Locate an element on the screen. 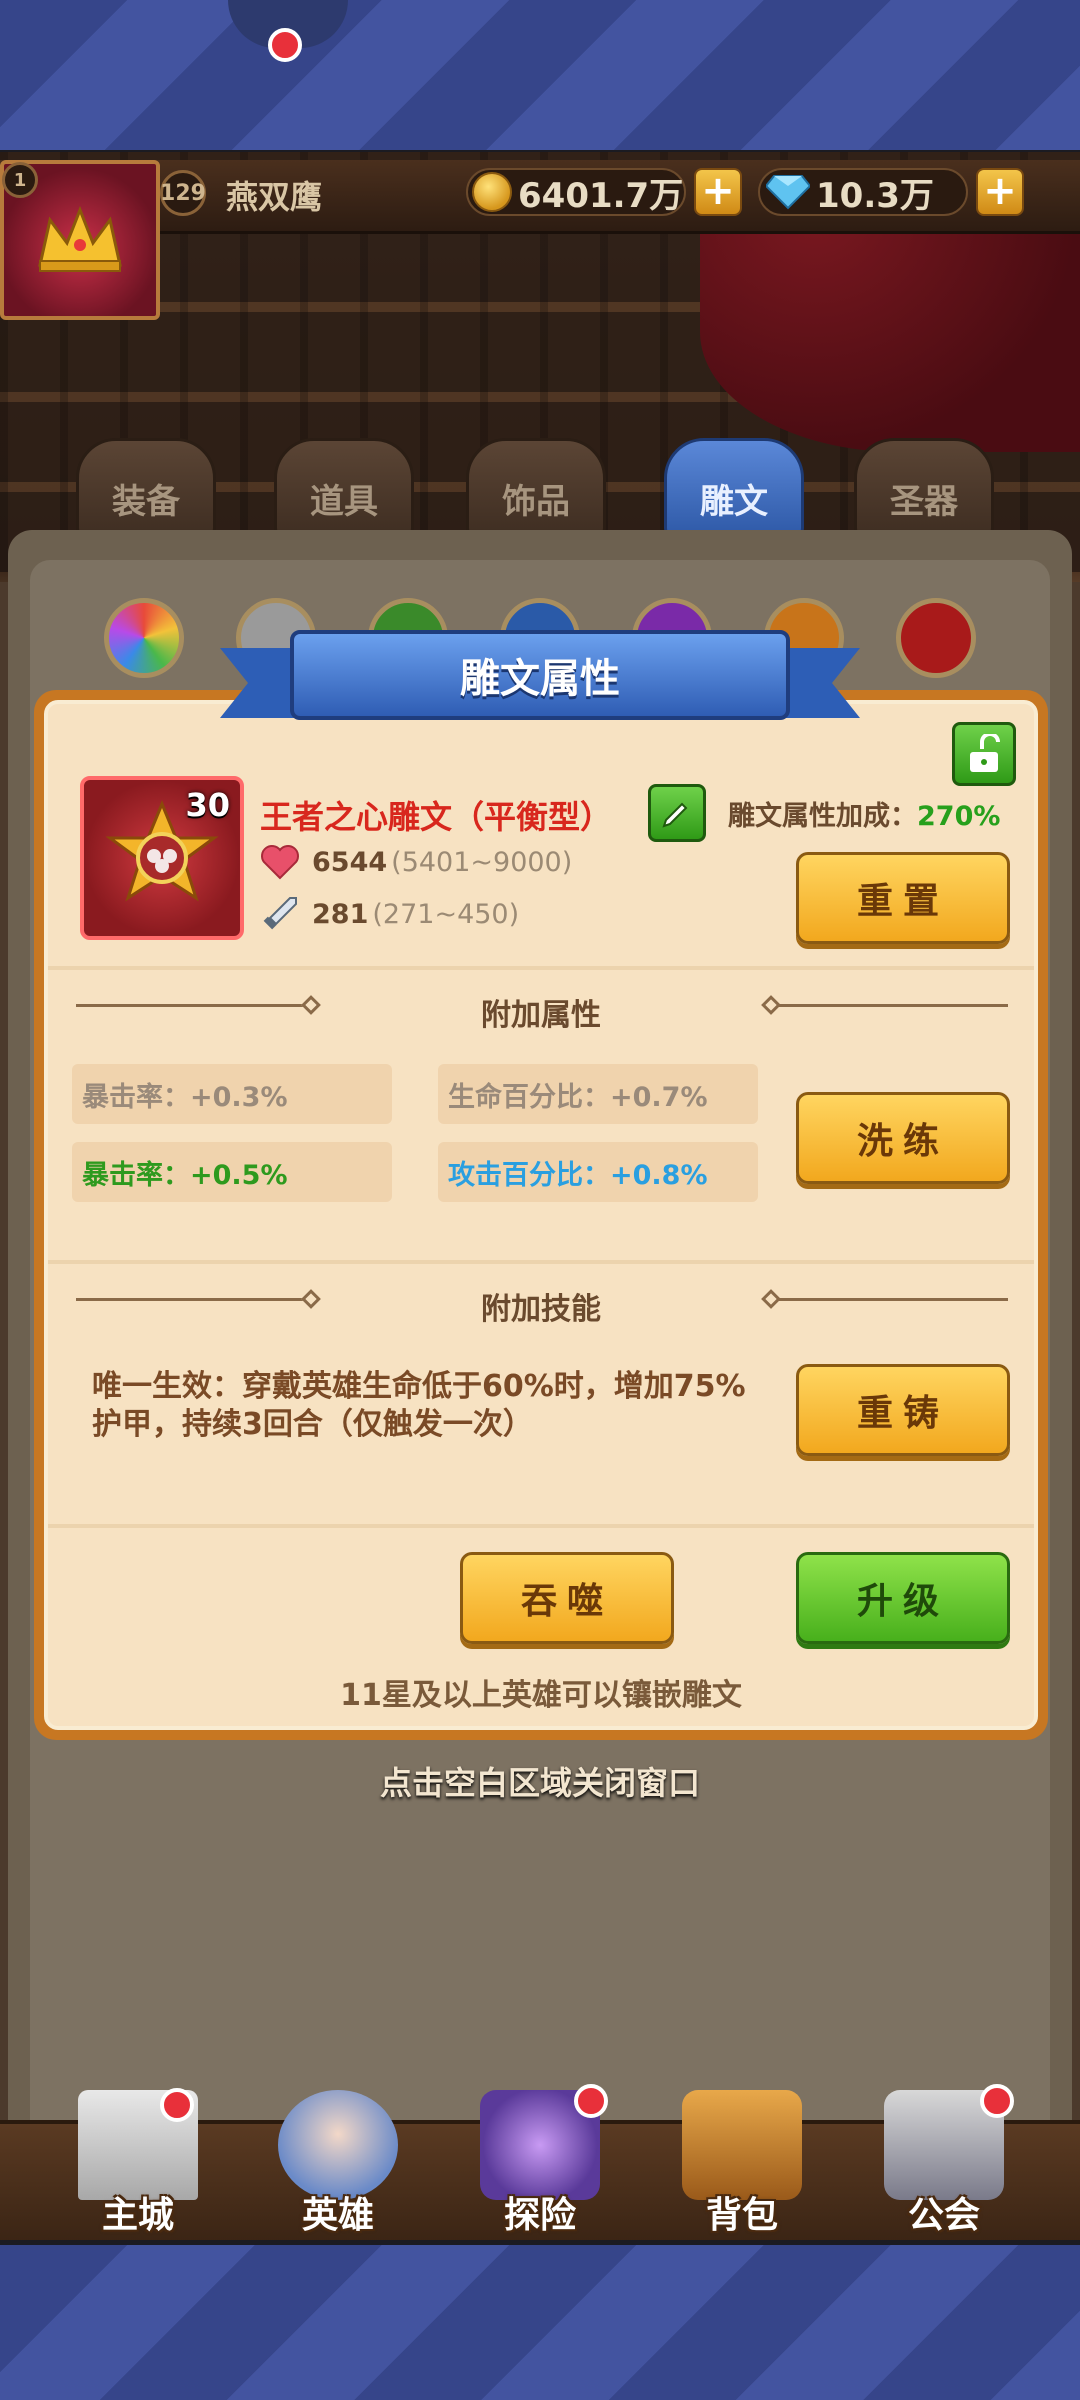 Image resolution: width=1080 pixels, height=2400 pixels. bottom-frame-background is located at coordinates (540, 2322).